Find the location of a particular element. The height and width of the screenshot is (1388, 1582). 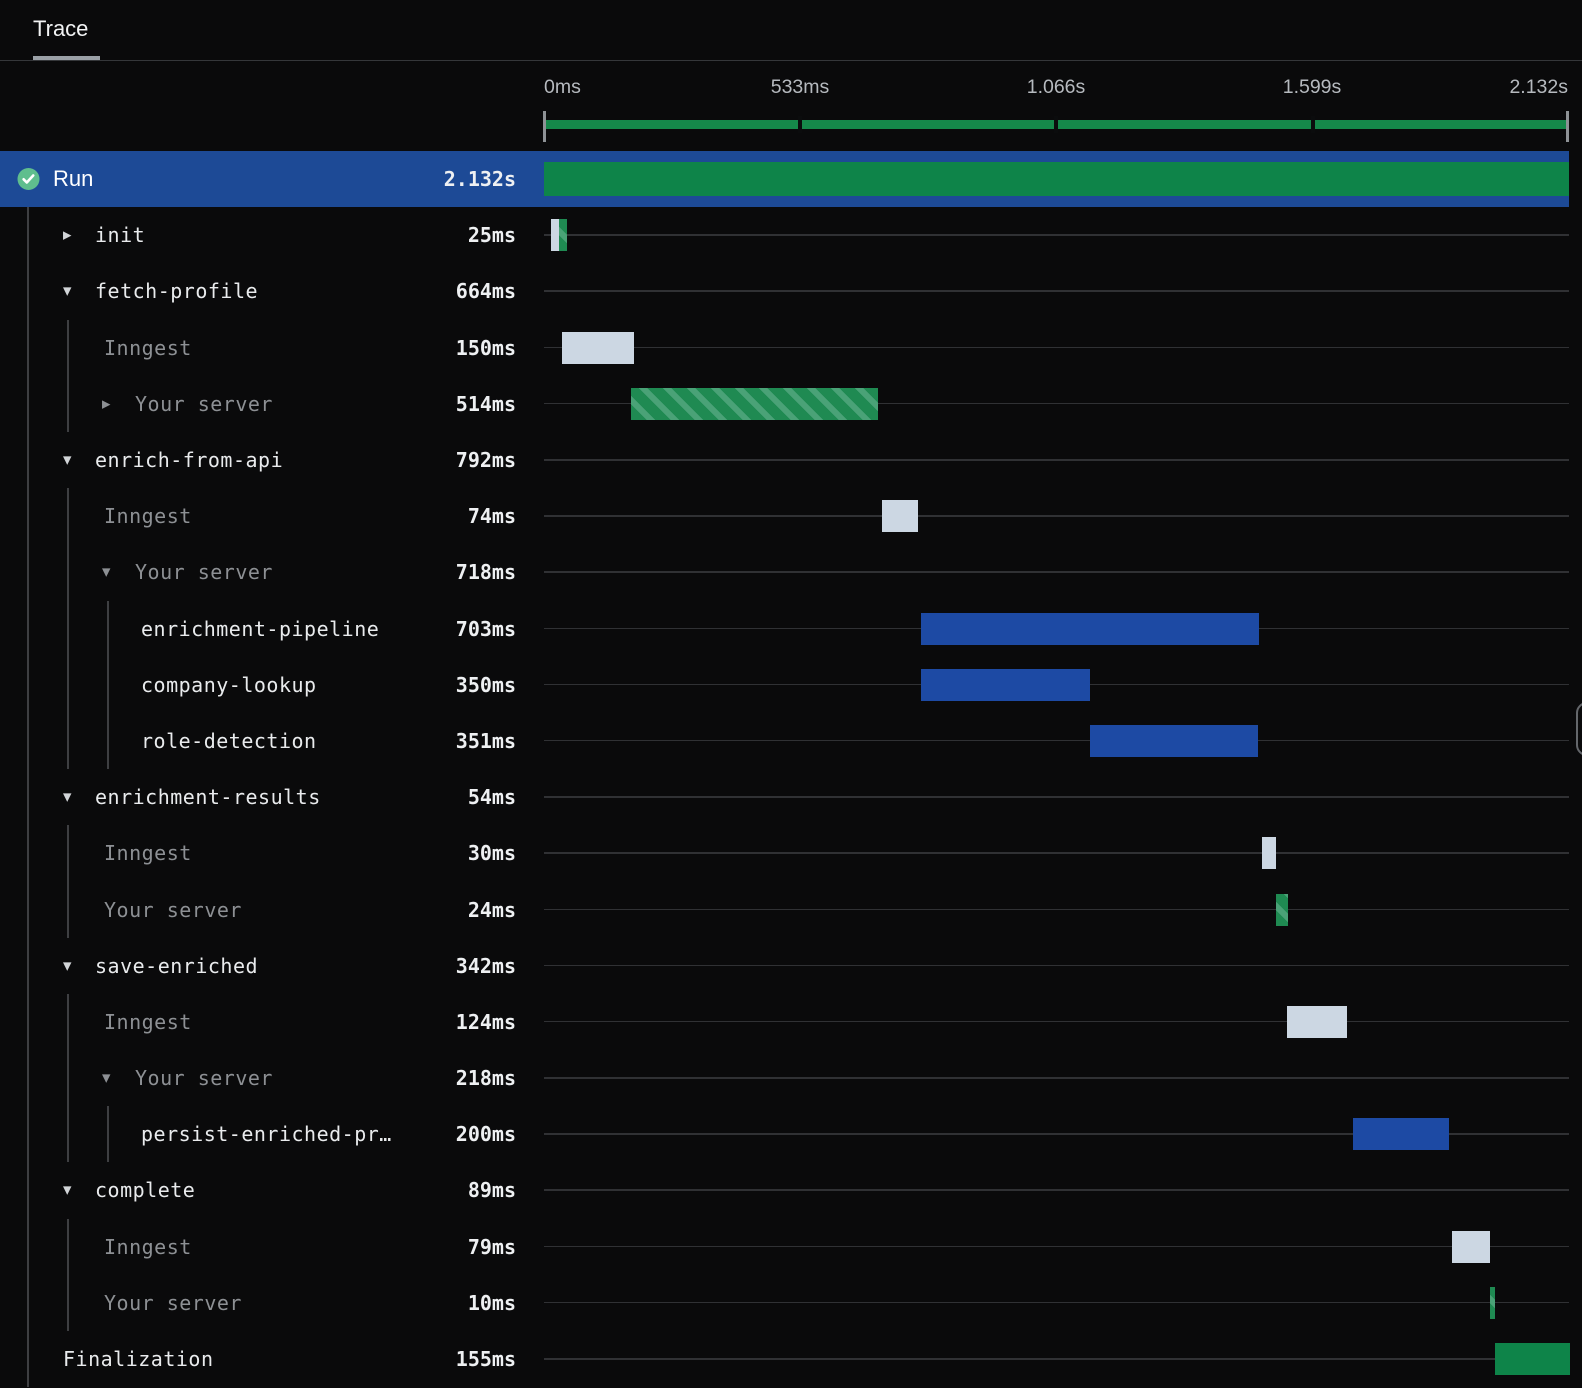

trace-row-save-enriched: ▼ save-enriched 342ms is located at coordinates (791, 965).